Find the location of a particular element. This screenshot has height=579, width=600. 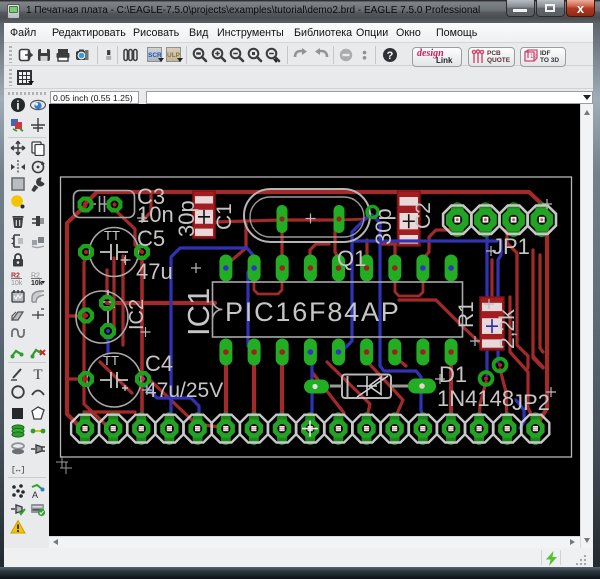

svg-text: JP2 is located at coordinates (531, 402).